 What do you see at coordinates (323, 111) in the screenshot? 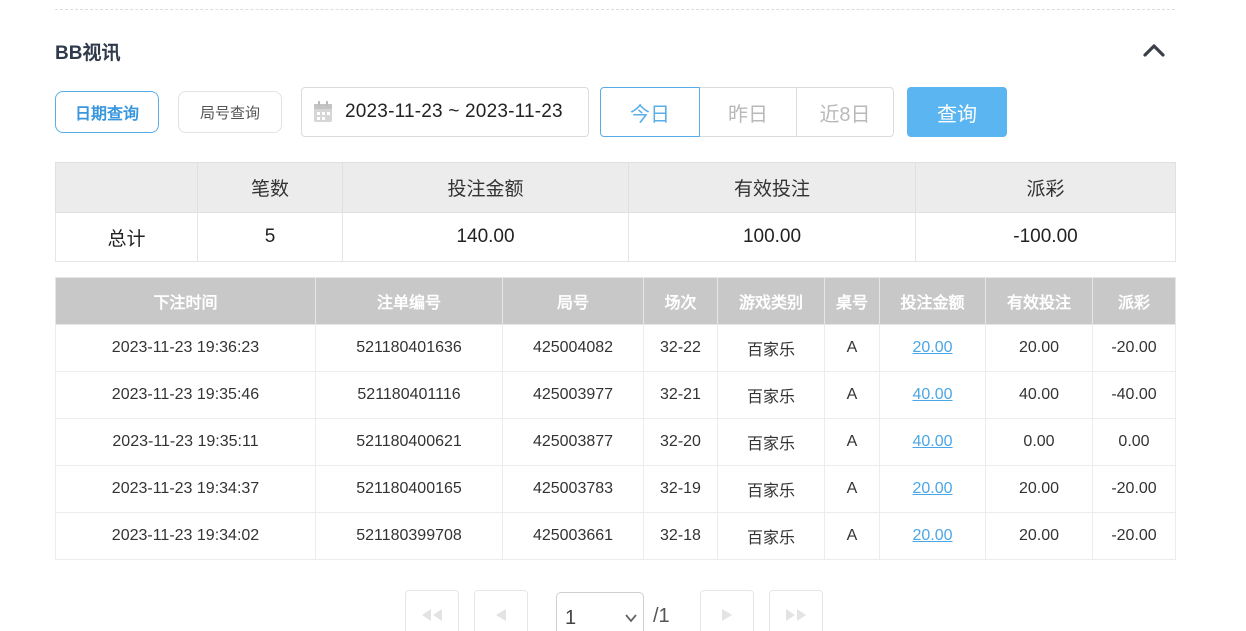
I see `calendar-icon` at bounding box center [323, 111].